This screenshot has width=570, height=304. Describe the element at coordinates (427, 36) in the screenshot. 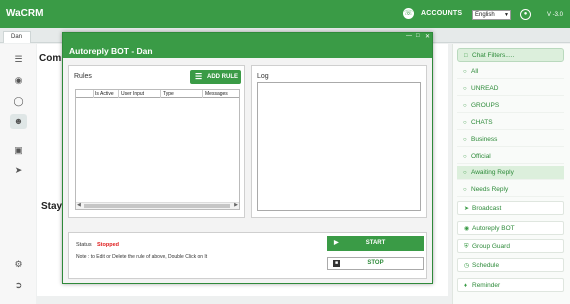

I see `close-icon: ✕` at that location.